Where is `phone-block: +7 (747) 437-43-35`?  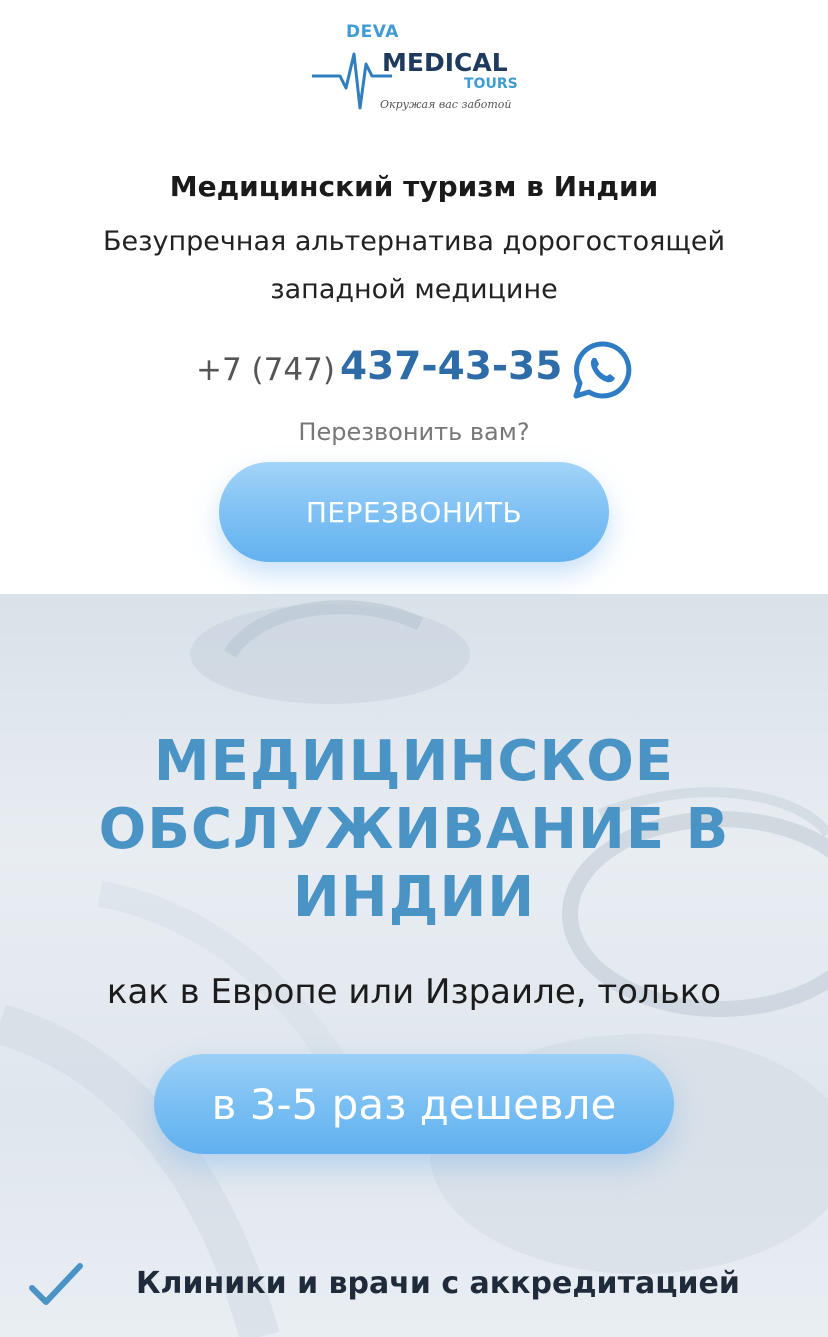
phone-block: +7 (747) 437-43-35 is located at coordinates (414, 370).